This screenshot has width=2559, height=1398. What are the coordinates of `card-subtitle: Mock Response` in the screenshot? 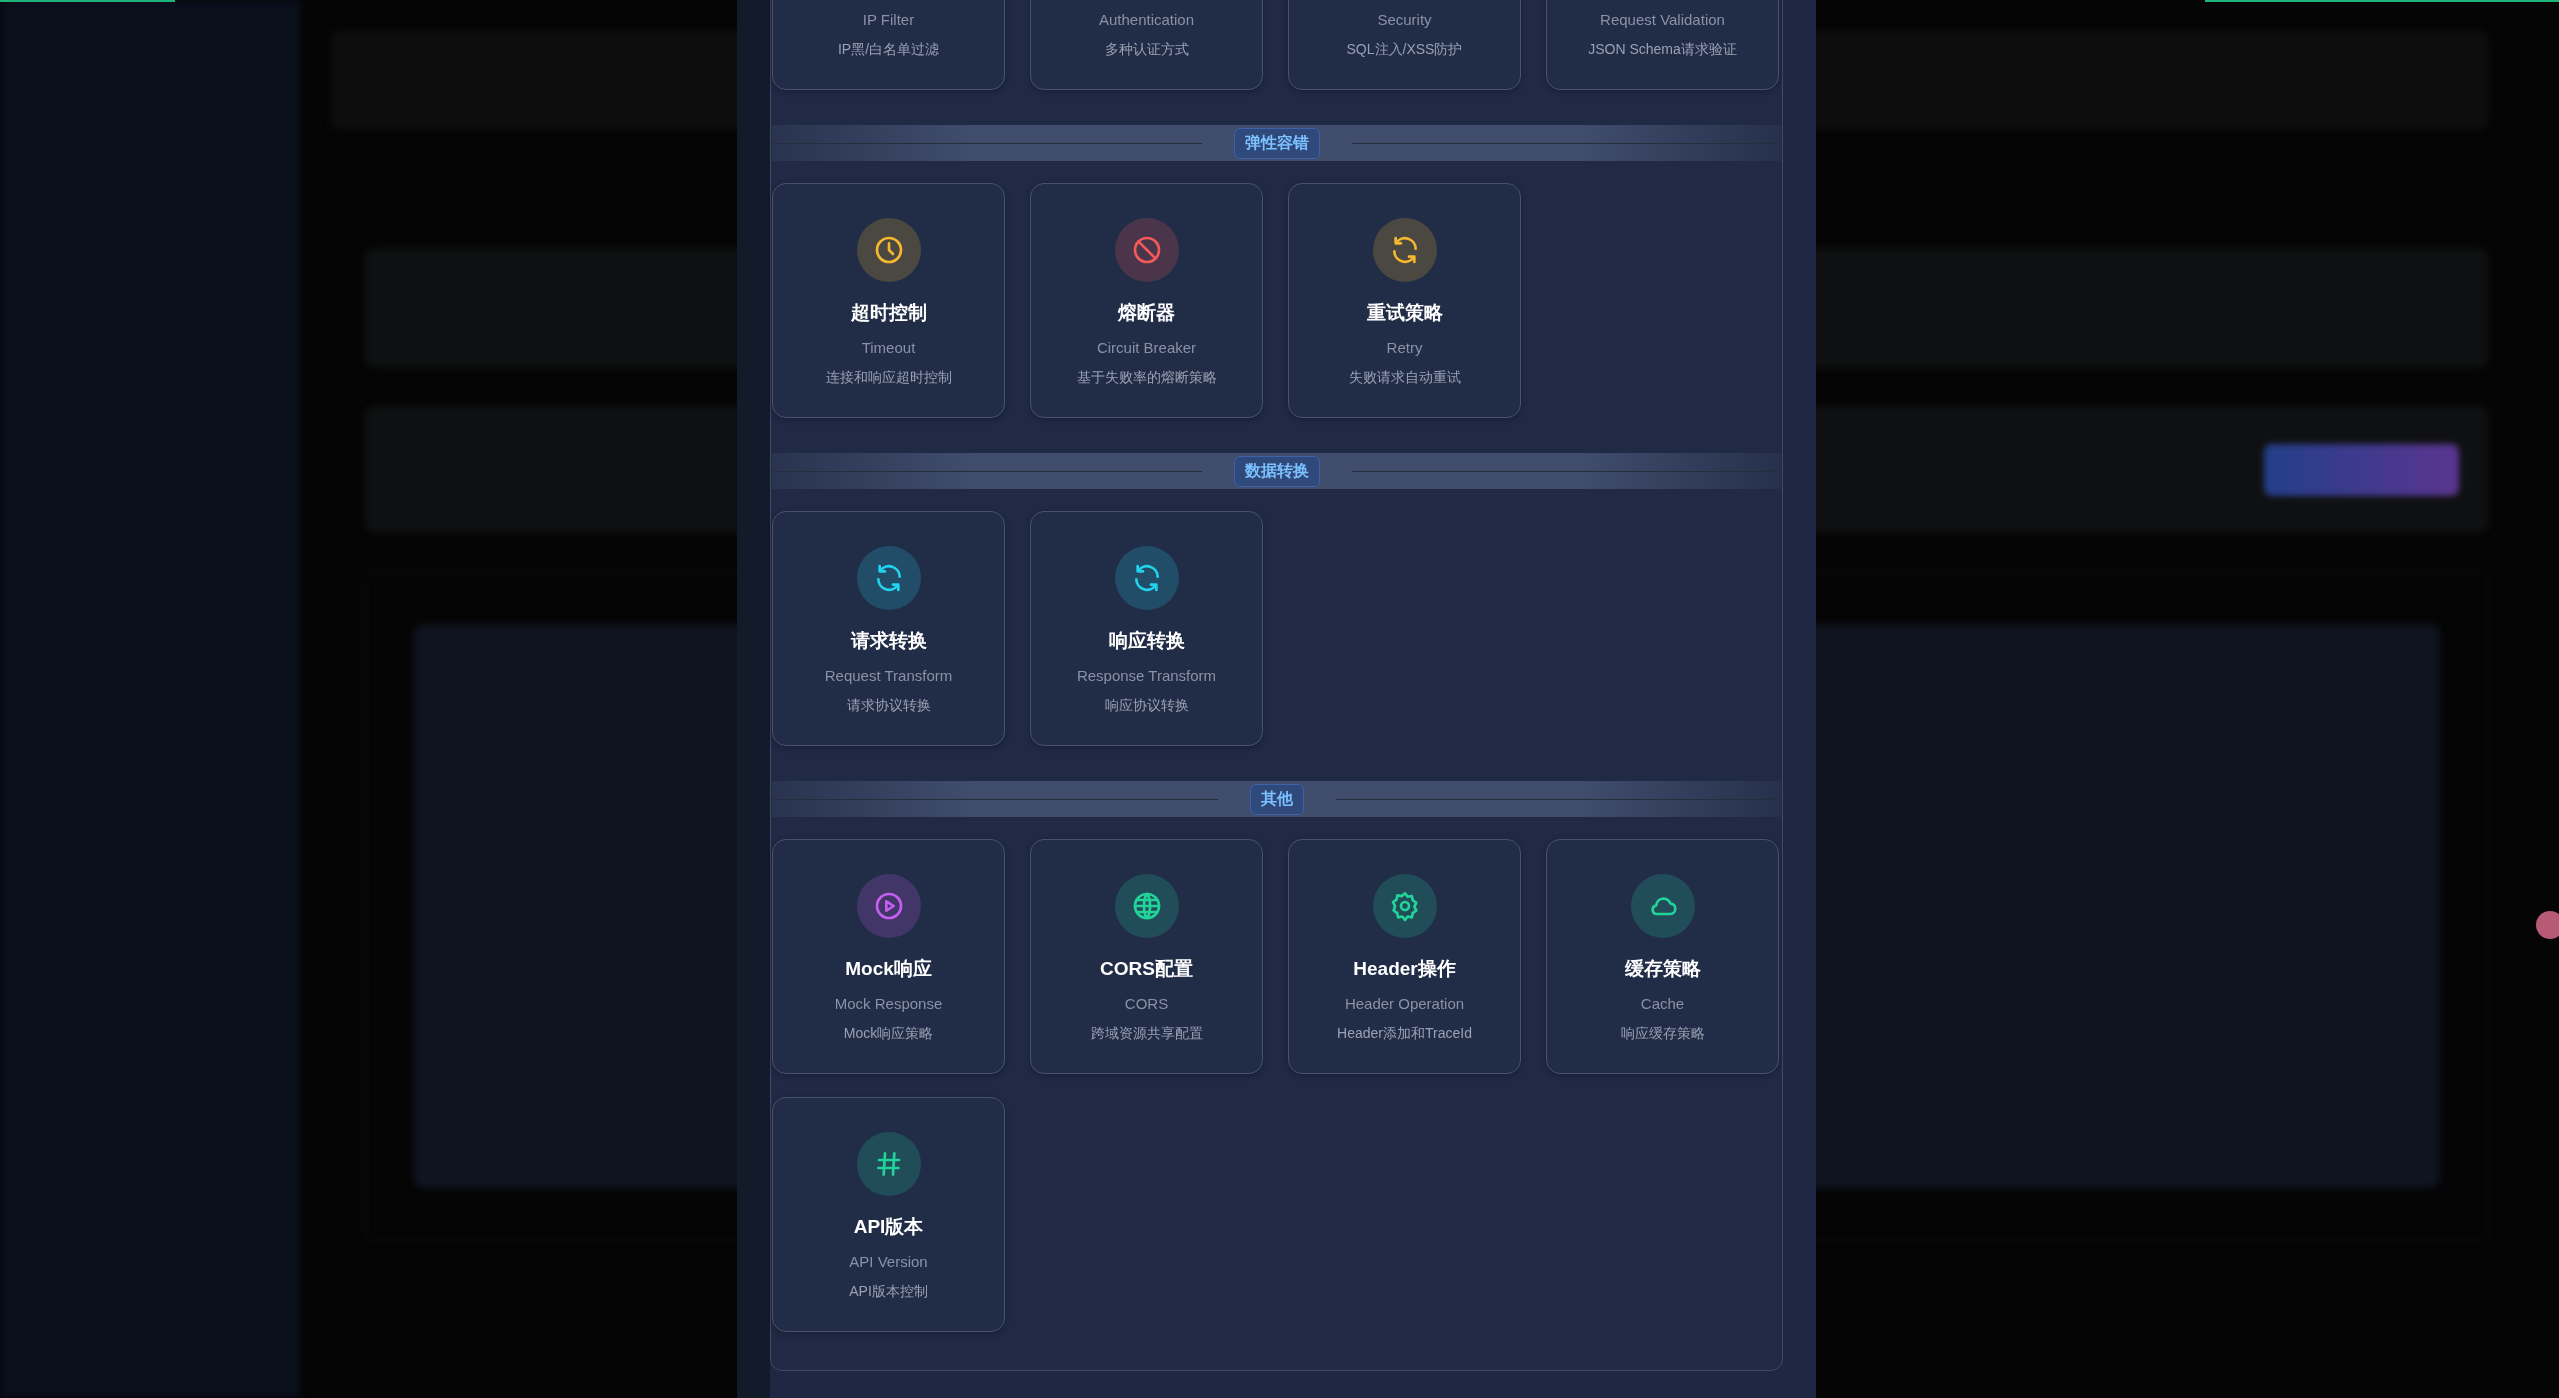 It's located at (888, 1003).